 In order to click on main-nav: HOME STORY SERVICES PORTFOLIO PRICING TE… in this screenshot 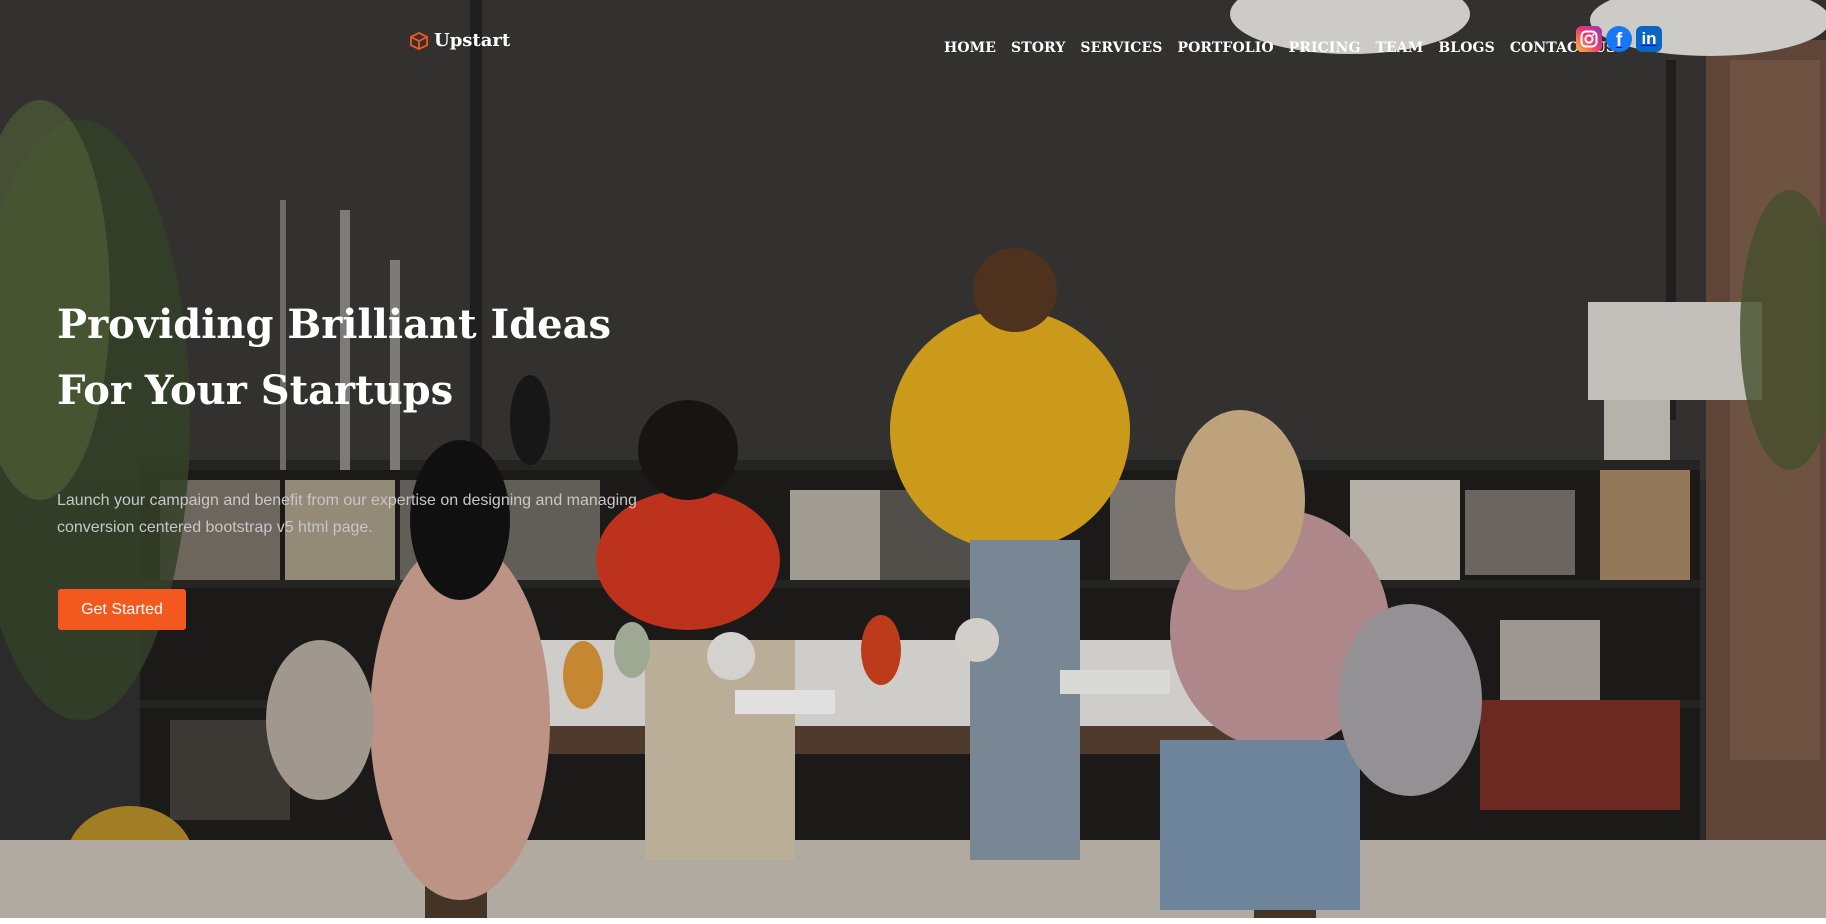, I will do `click(1287, 48)`.